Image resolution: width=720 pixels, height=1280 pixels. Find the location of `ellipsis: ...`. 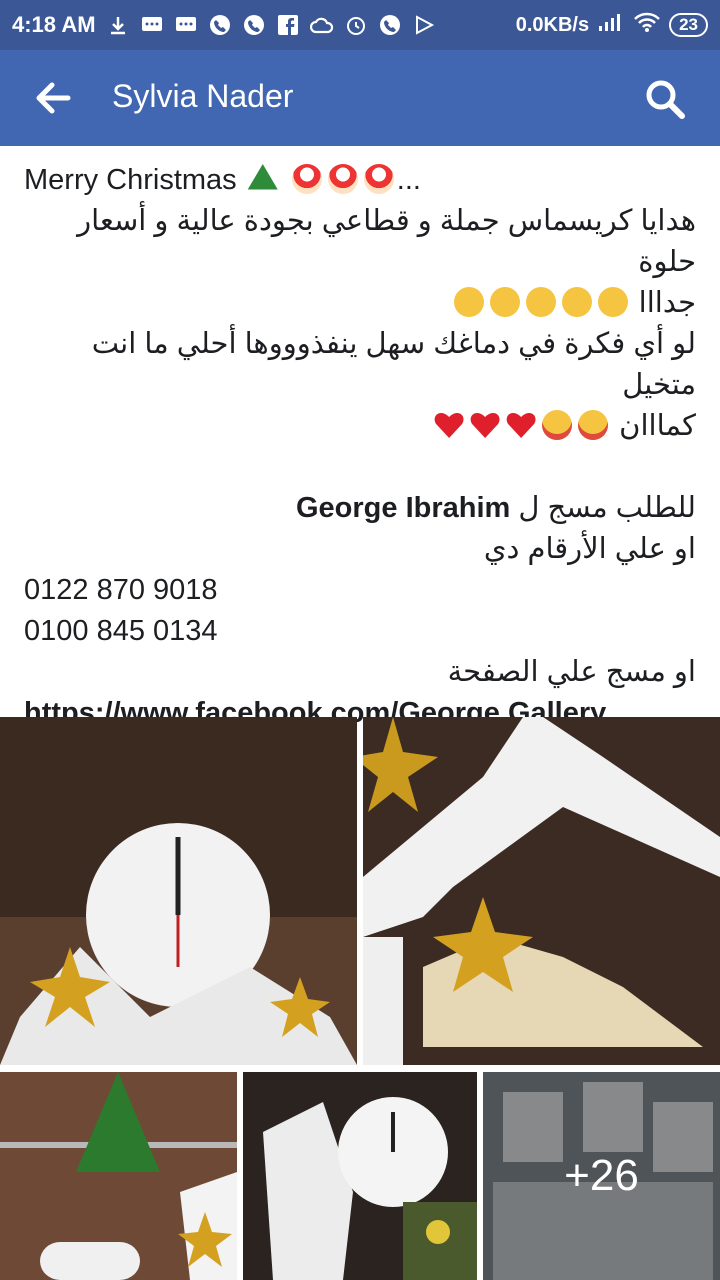

ellipsis: ... is located at coordinates (408, 180).